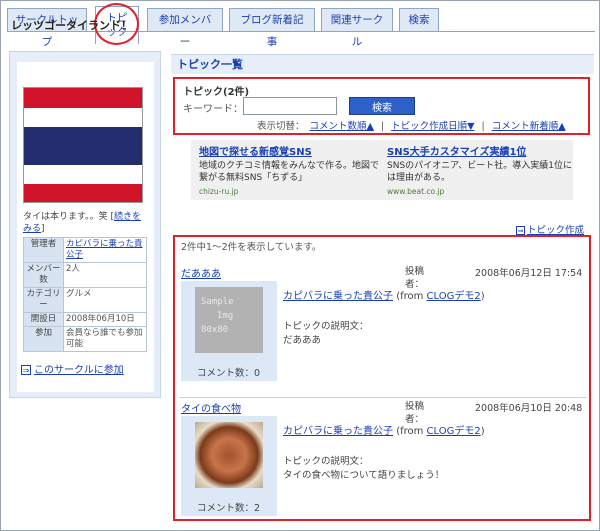 This screenshot has height=531, width=600. What do you see at coordinates (229, 508) in the screenshot?
I see `comment-count: コメント数：2` at bounding box center [229, 508].